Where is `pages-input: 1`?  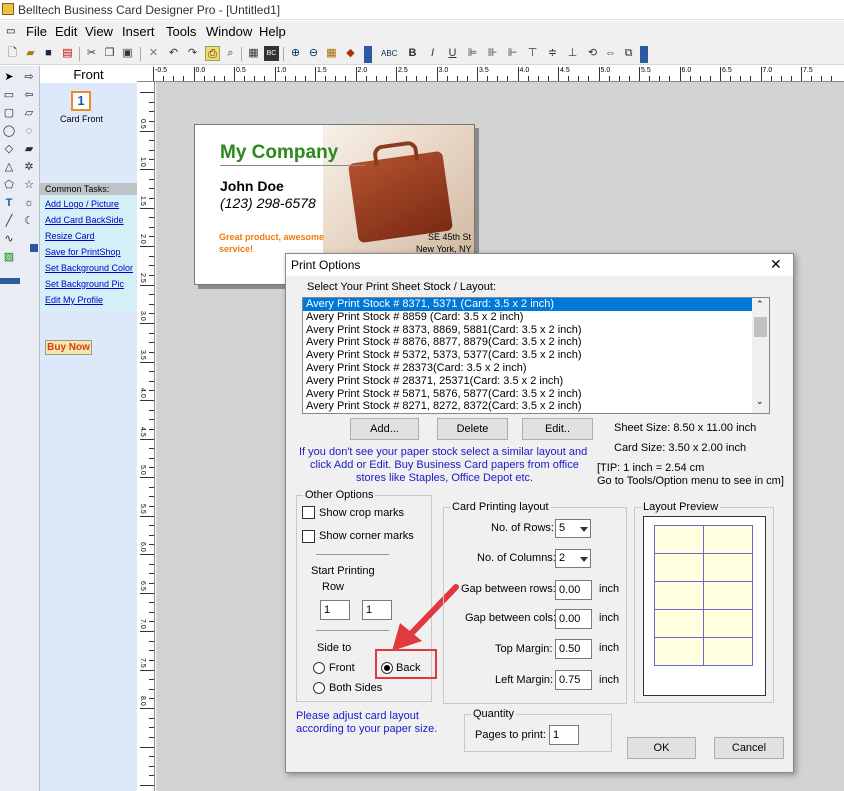 pages-input: 1 is located at coordinates (564, 735).